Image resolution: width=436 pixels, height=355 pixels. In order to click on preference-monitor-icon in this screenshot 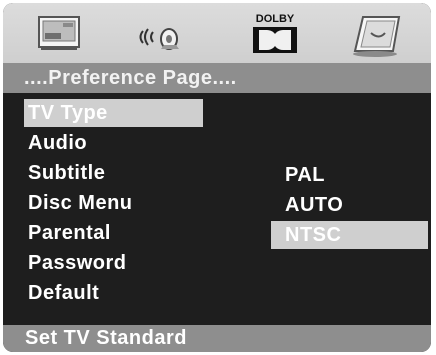, I will do `click(377, 33)`.